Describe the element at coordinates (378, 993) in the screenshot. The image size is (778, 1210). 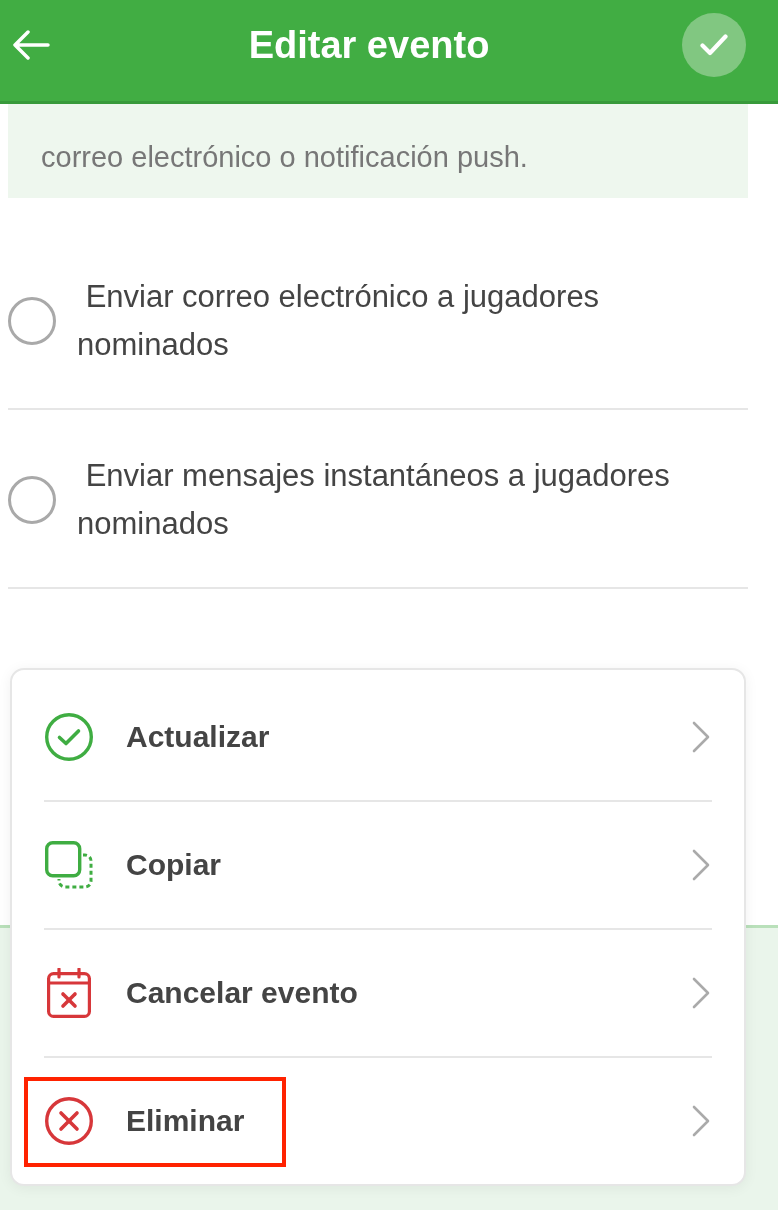
I see `menu-item: Cancelar evento` at that location.